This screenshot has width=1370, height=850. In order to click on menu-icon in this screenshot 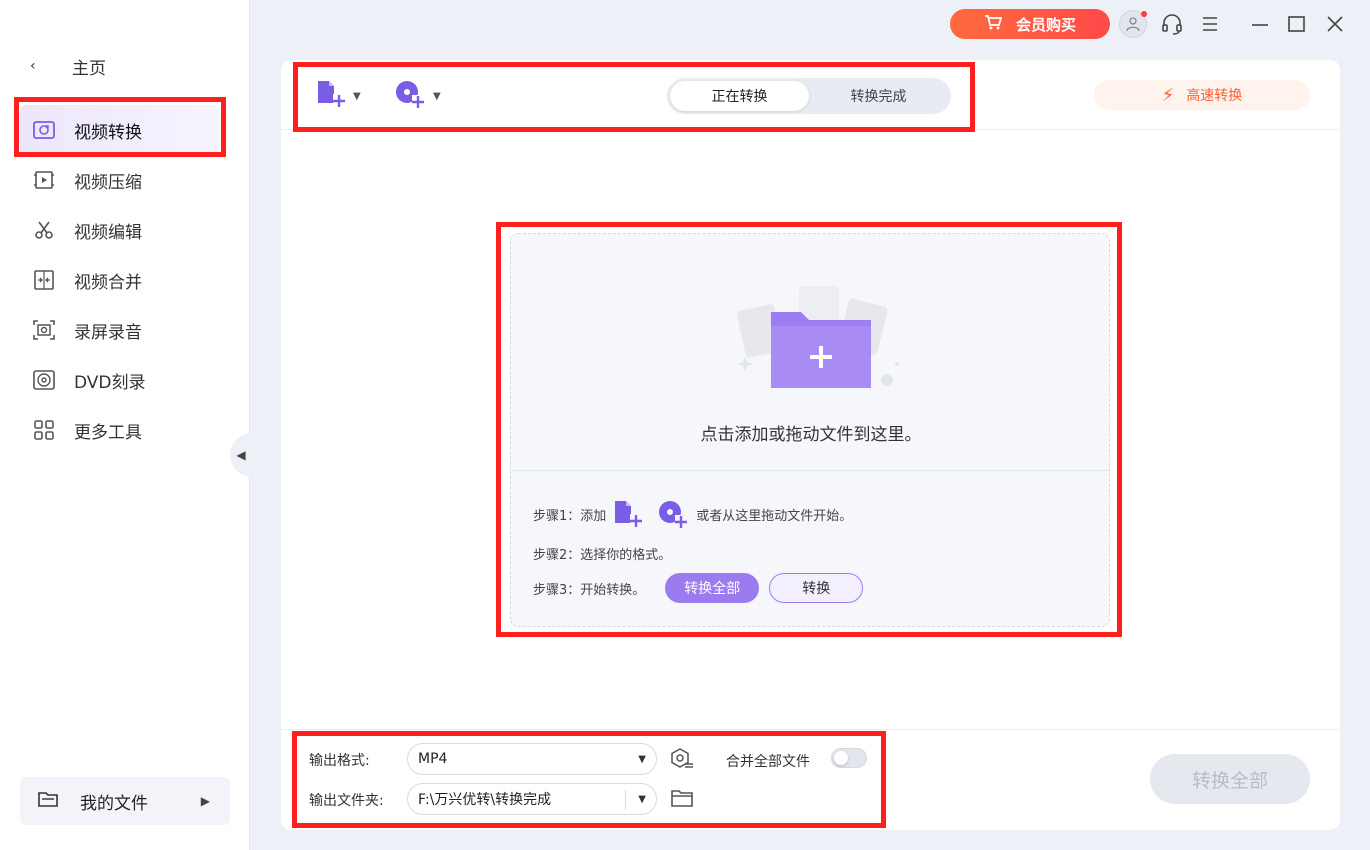, I will do `click(1210, 24)`.